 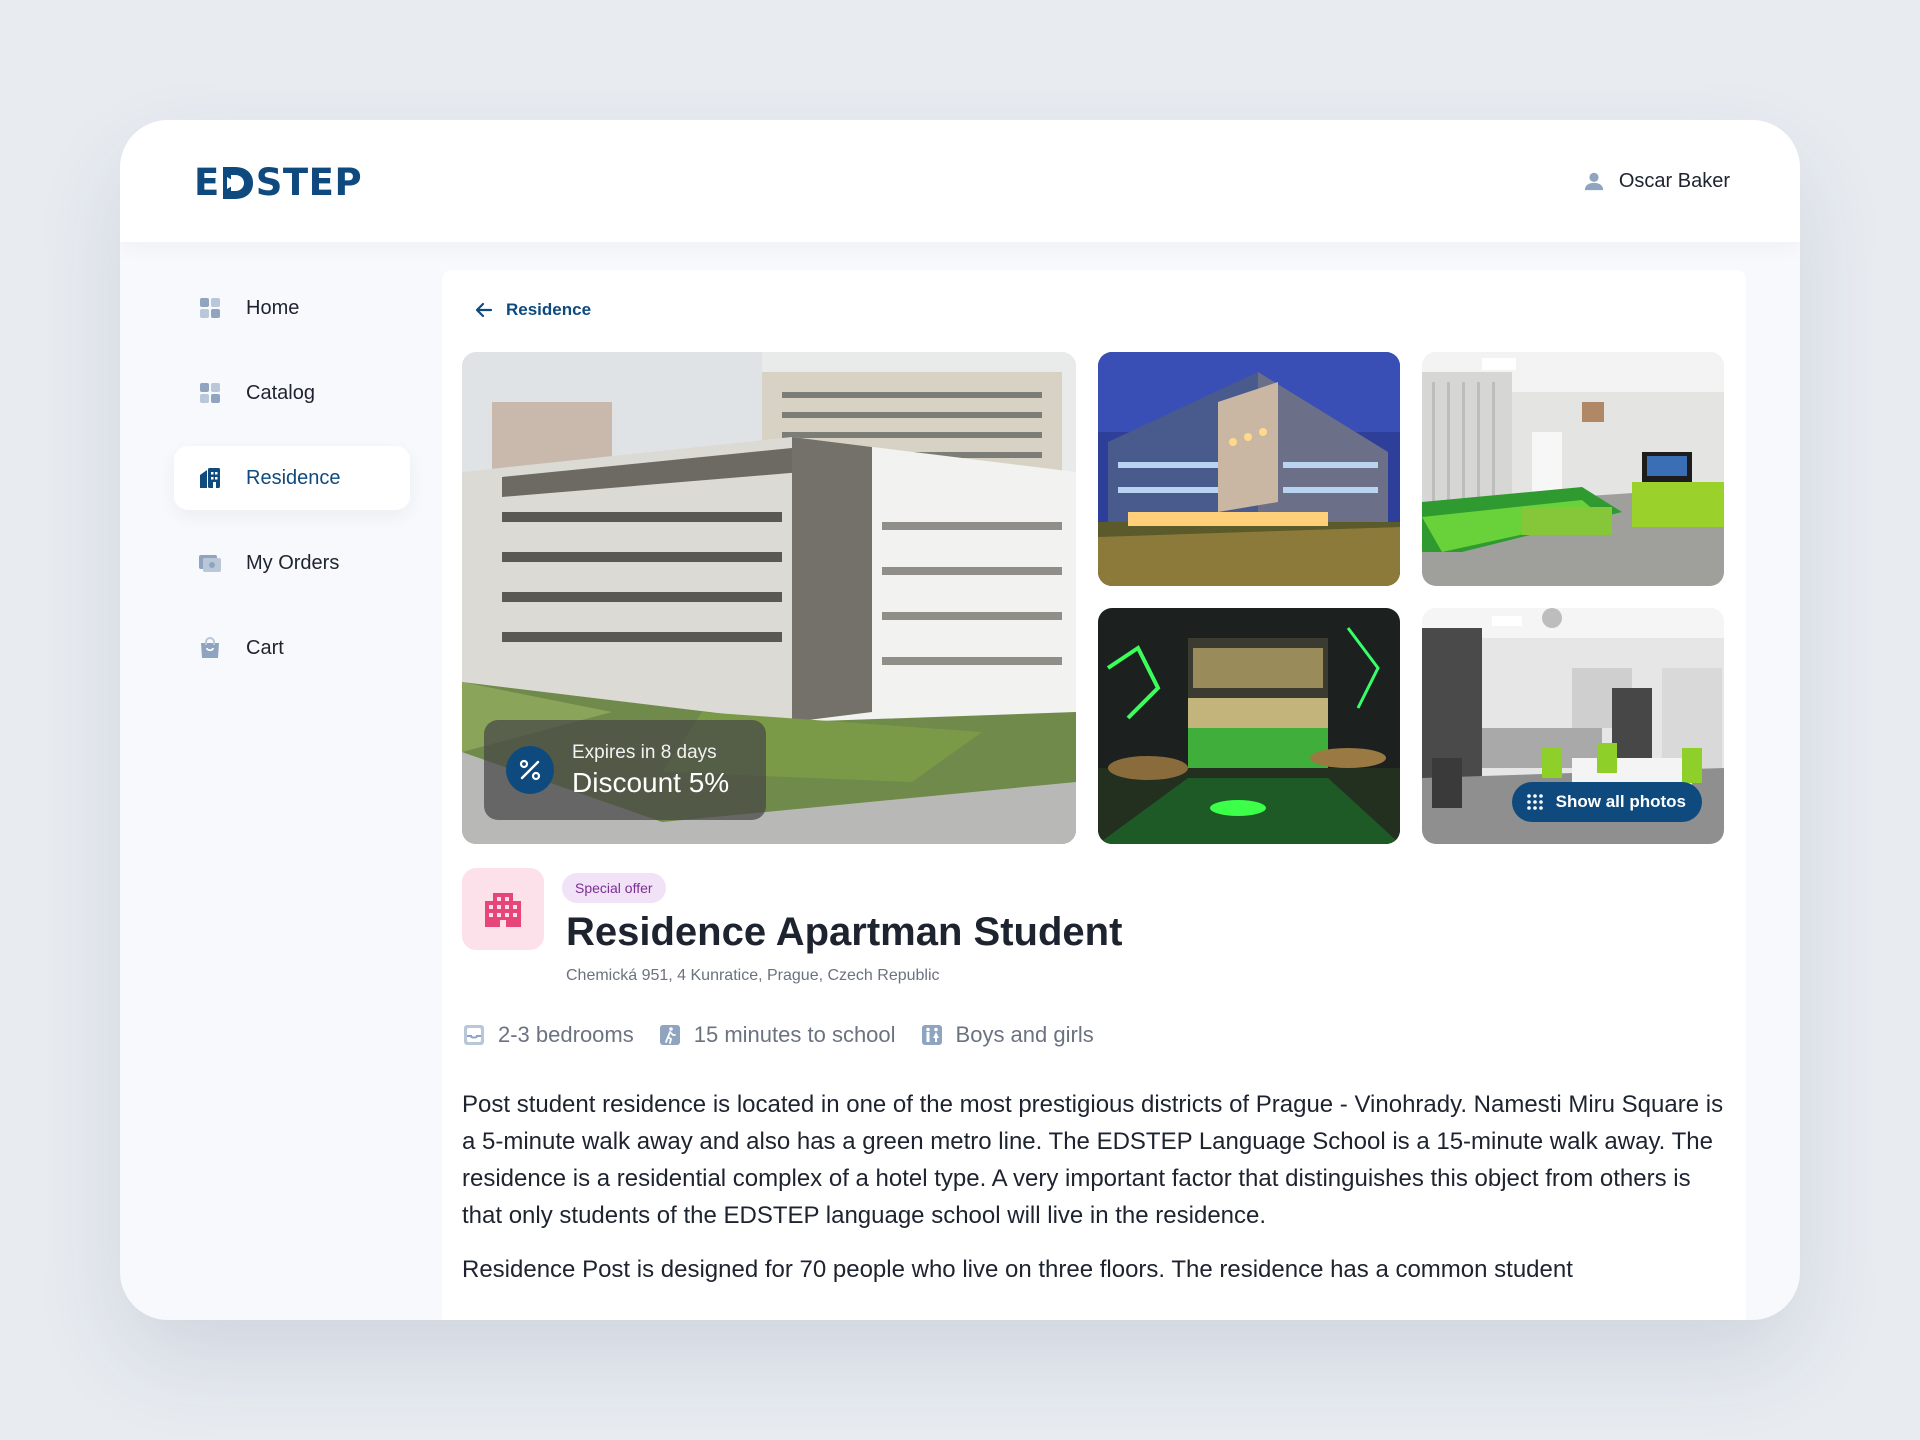 I want to click on building-night-image, so click(x=1249, y=469).